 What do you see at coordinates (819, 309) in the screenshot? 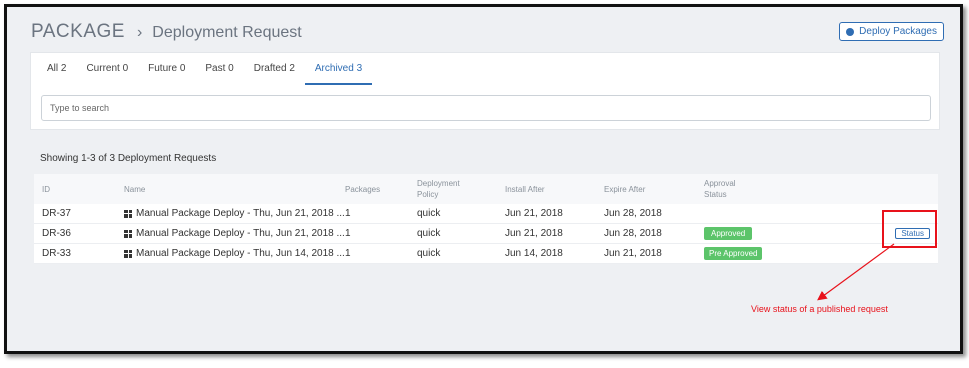
I see `annotation-text: View status of a published request` at bounding box center [819, 309].